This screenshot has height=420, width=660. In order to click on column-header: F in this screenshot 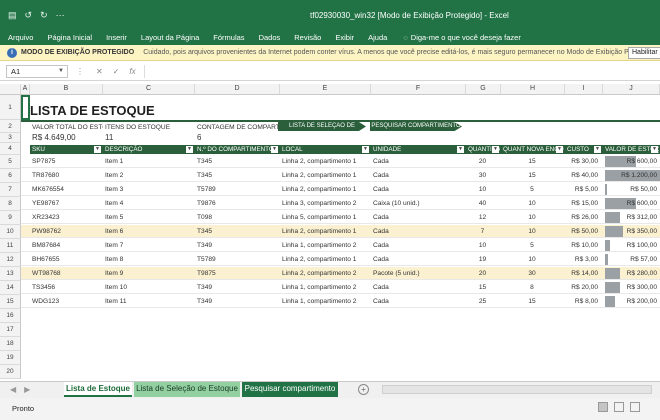, I will do `click(418, 89)`.